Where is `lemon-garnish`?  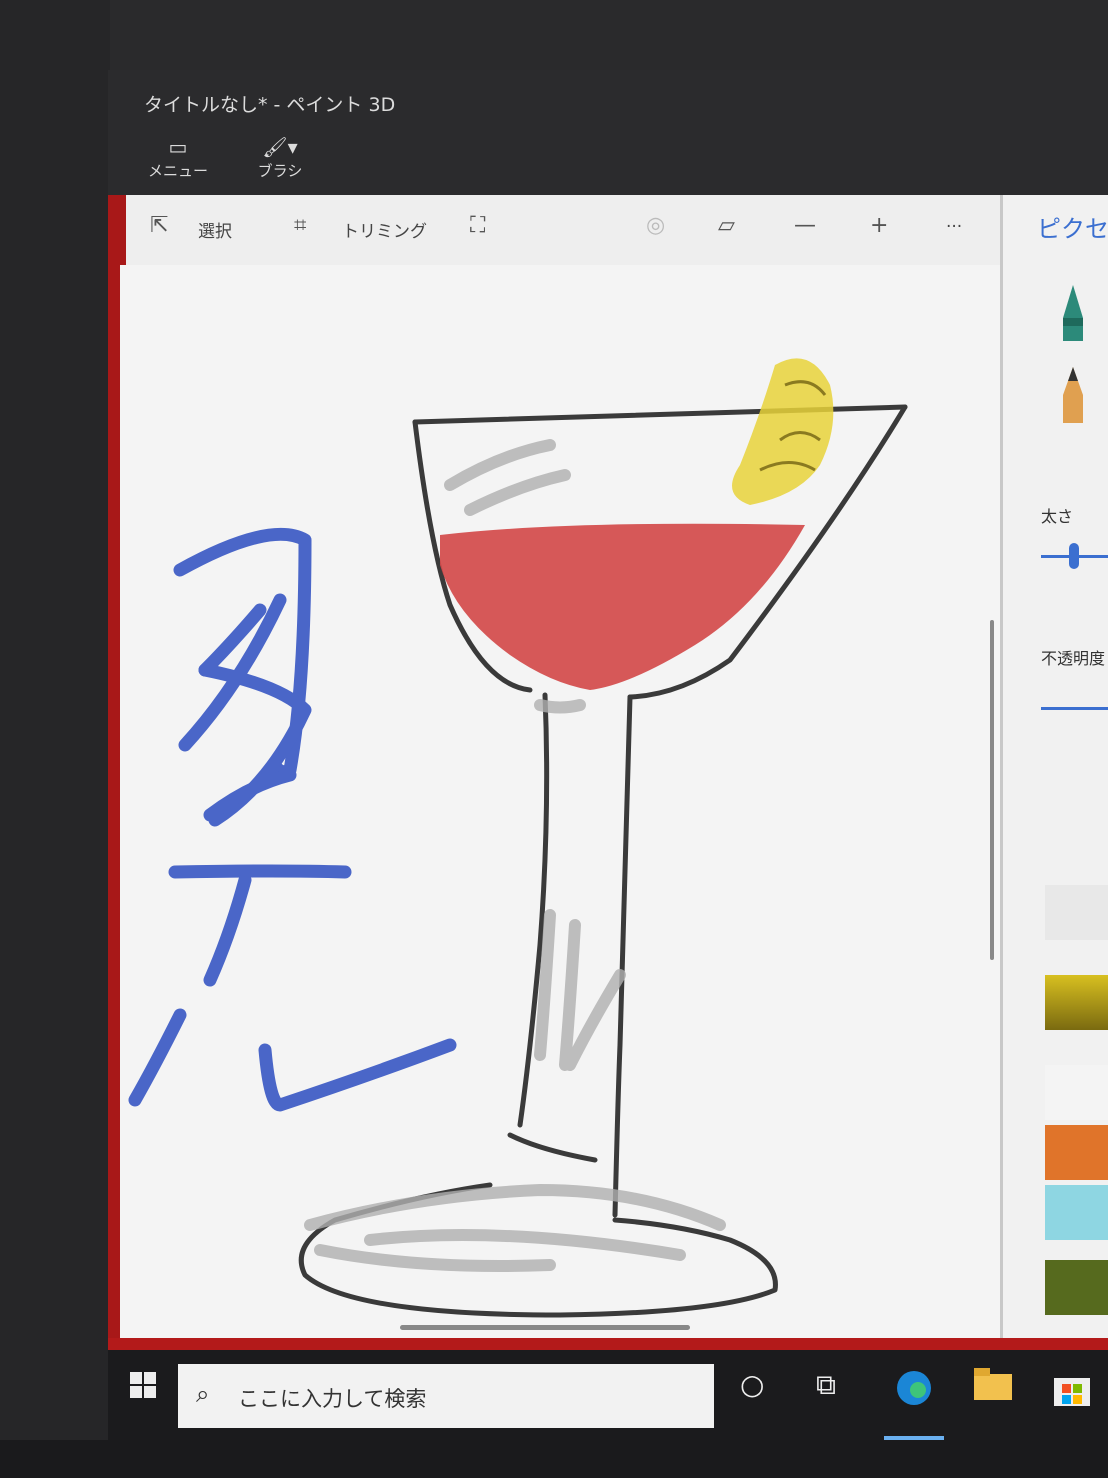
lemon-garnish is located at coordinates (783, 431).